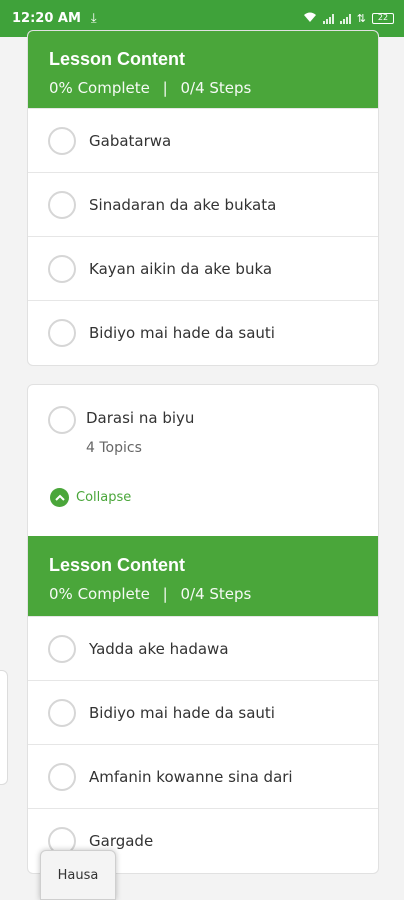 This screenshot has height=900, width=404. Describe the element at coordinates (328, 18) in the screenshot. I see `signal-icon` at that location.